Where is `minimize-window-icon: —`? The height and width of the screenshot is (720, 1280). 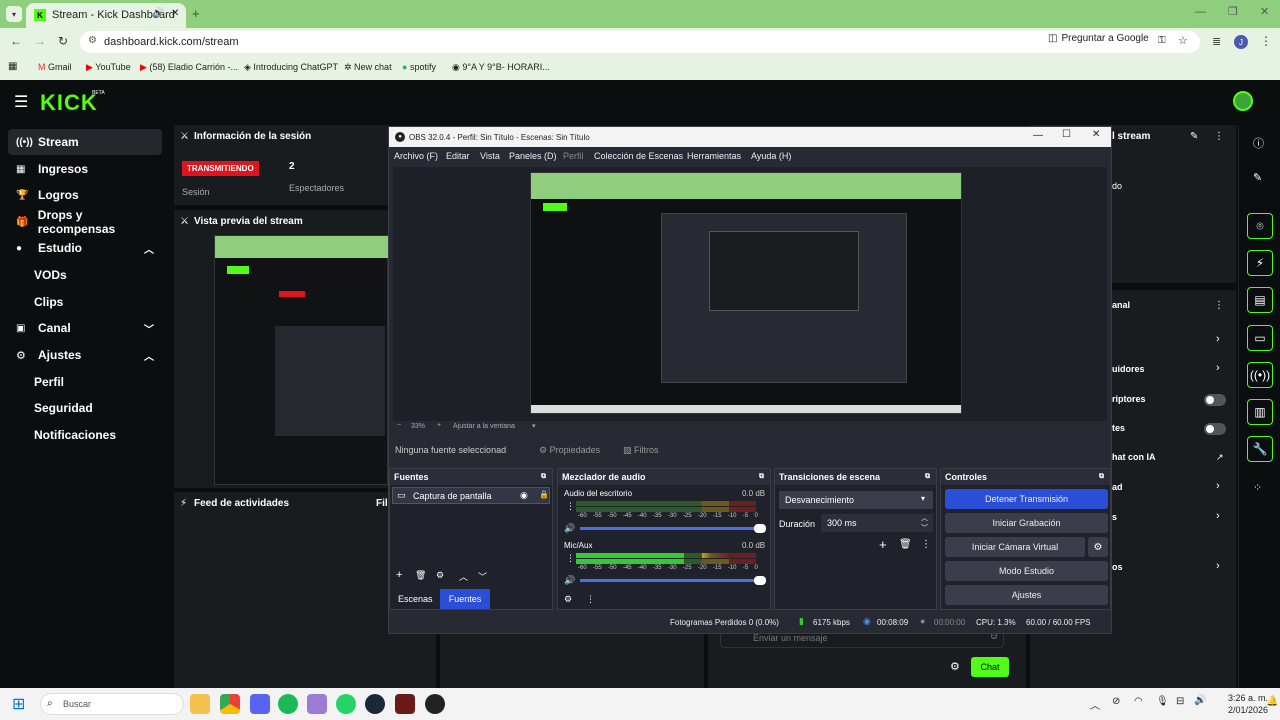
minimize-window-icon: — is located at coordinates (1200, 12).